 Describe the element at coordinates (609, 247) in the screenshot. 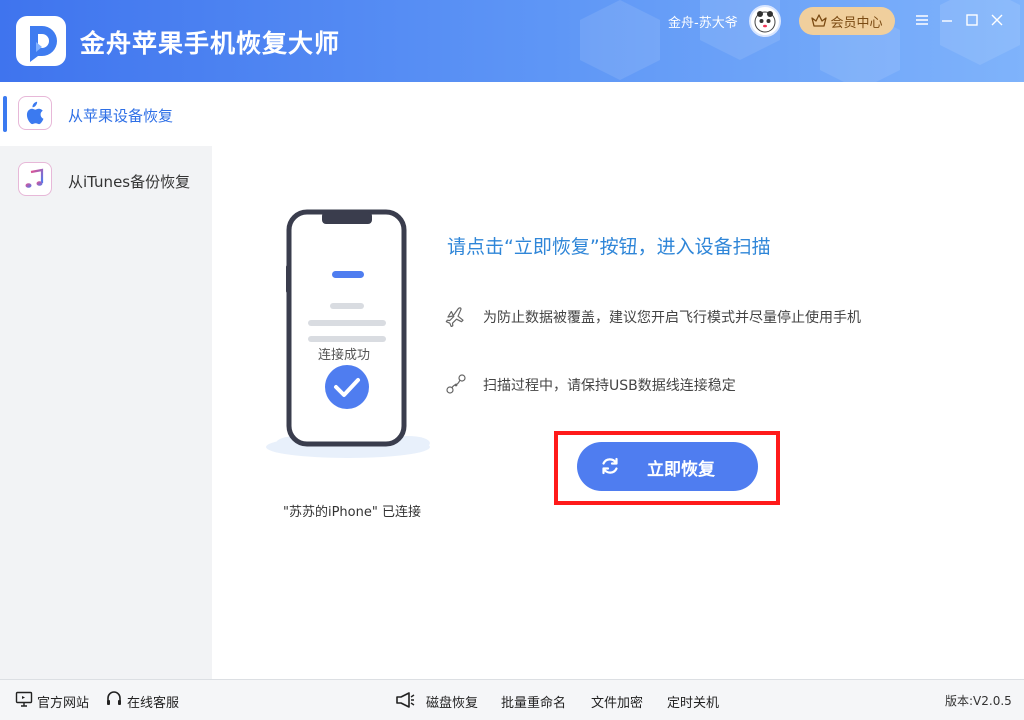

I see `instruction-headline: 请点击“立即恢复”按钮，进入设备扫描` at that location.